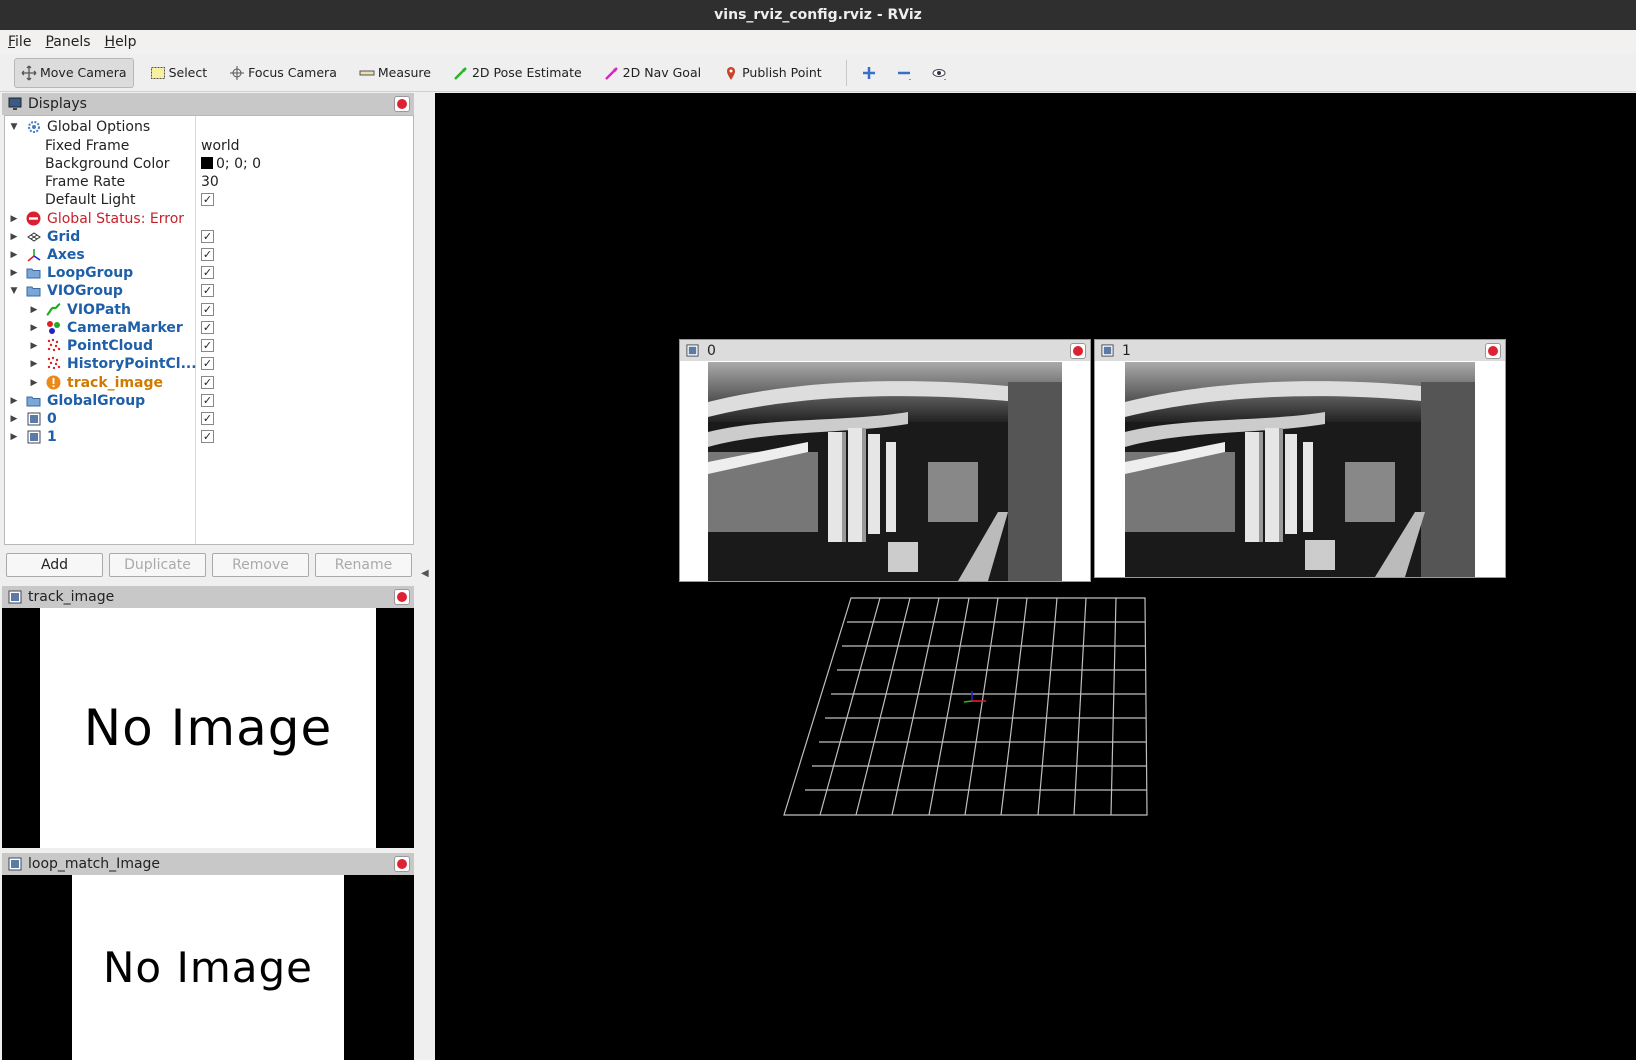 This screenshot has width=1636, height=1060. Describe the element at coordinates (208, 864) in the screenshot. I see `loop-match-header: loop_match_Image` at that location.